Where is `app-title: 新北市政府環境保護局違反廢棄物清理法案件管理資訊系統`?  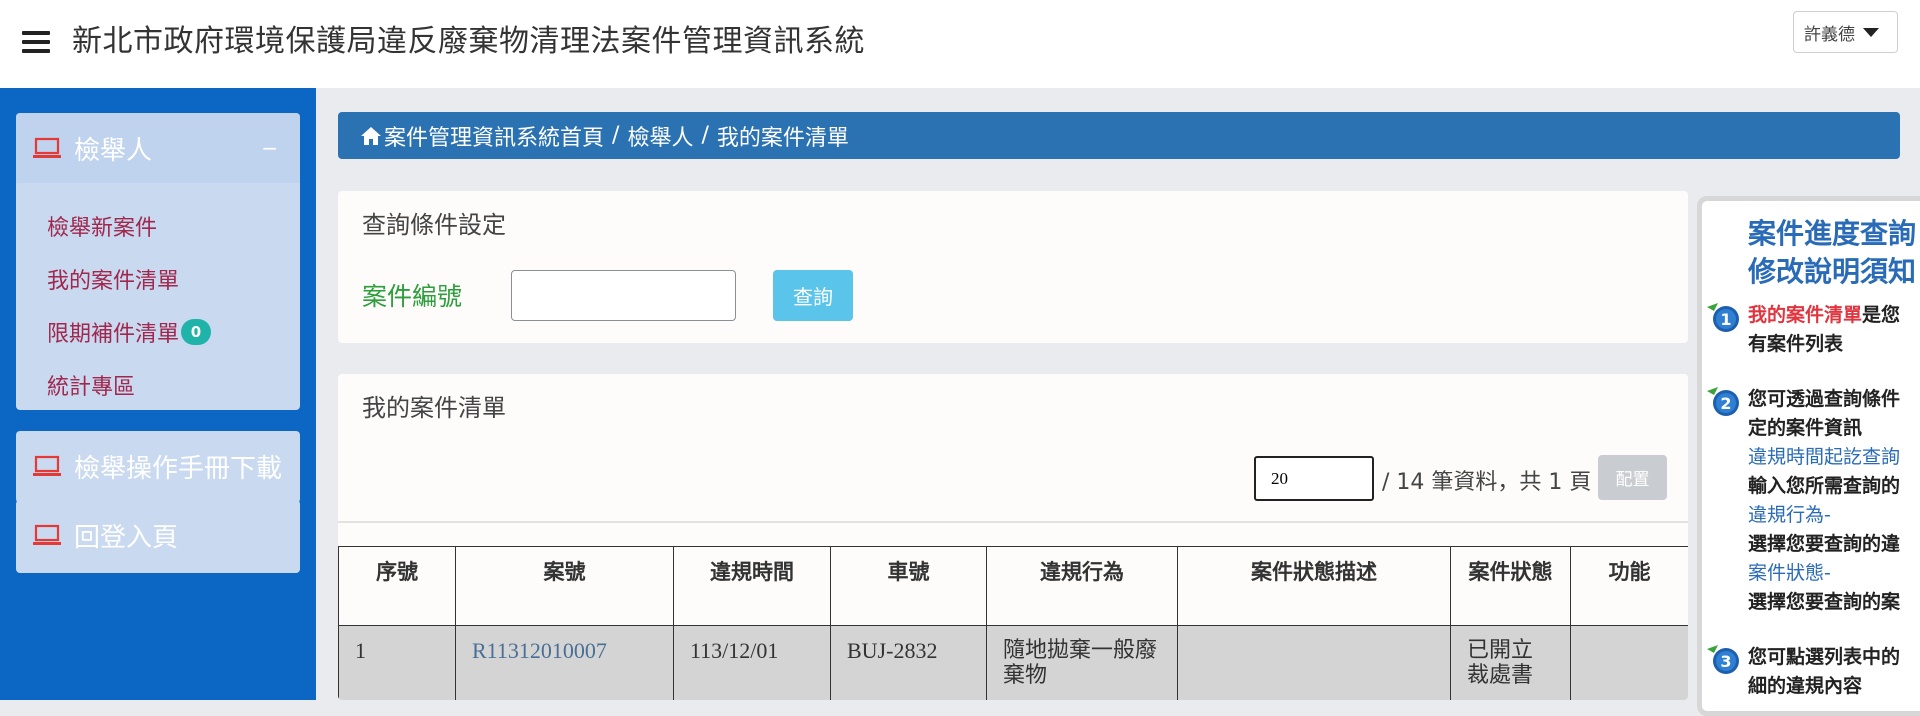
app-title: 新北市政府環境保護局違反廢棄物清理法案件管理資訊系統 is located at coordinates (468, 41).